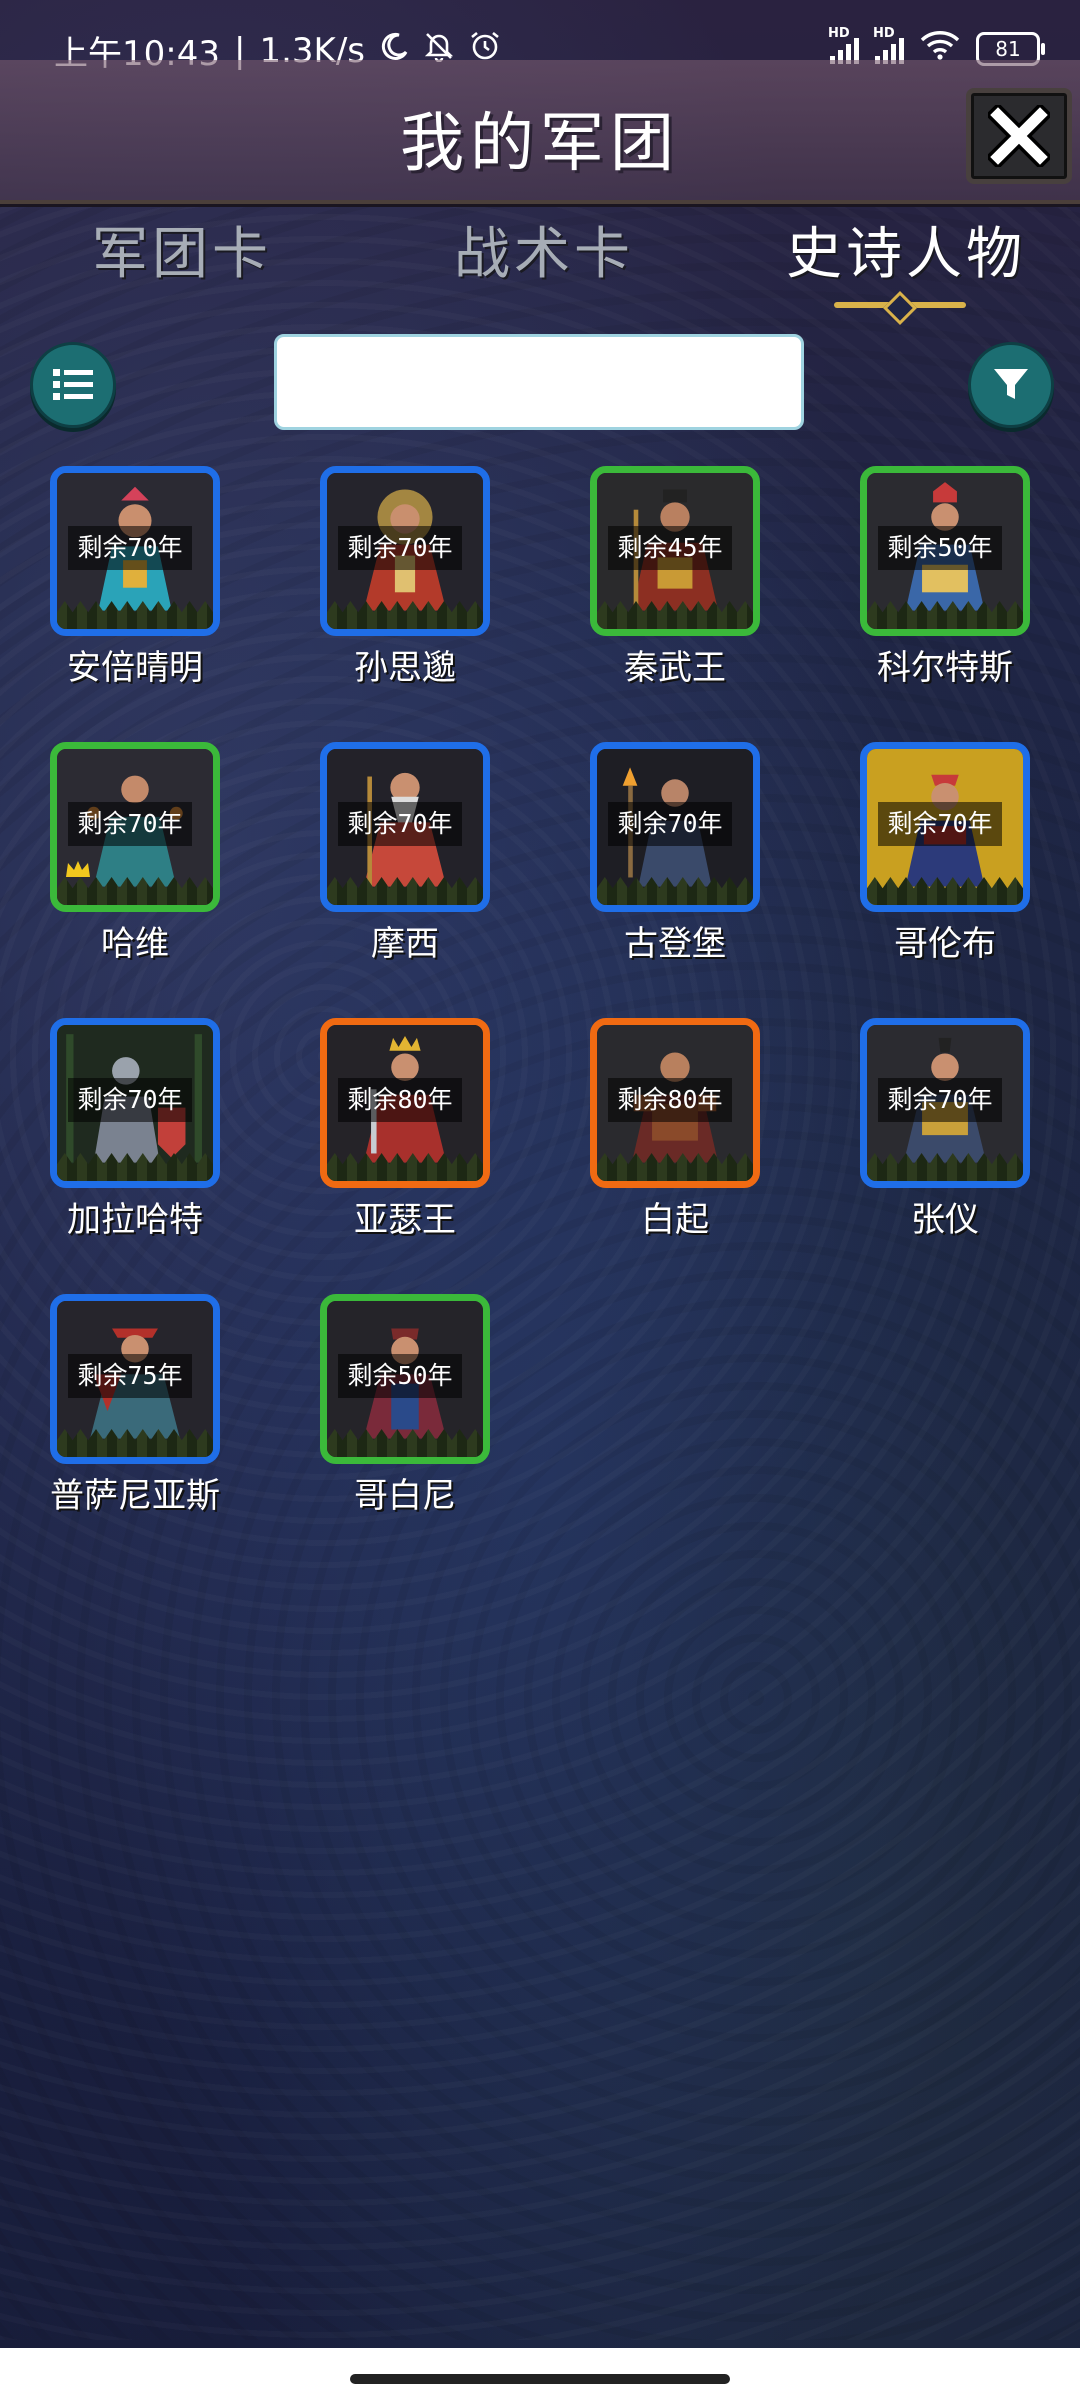 The image size is (1080, 2400). What do you see at coordinates (405, 853) in the screenshot?
I see `character-card: 剩余70年 摩西` at bounding box center [405, 853].